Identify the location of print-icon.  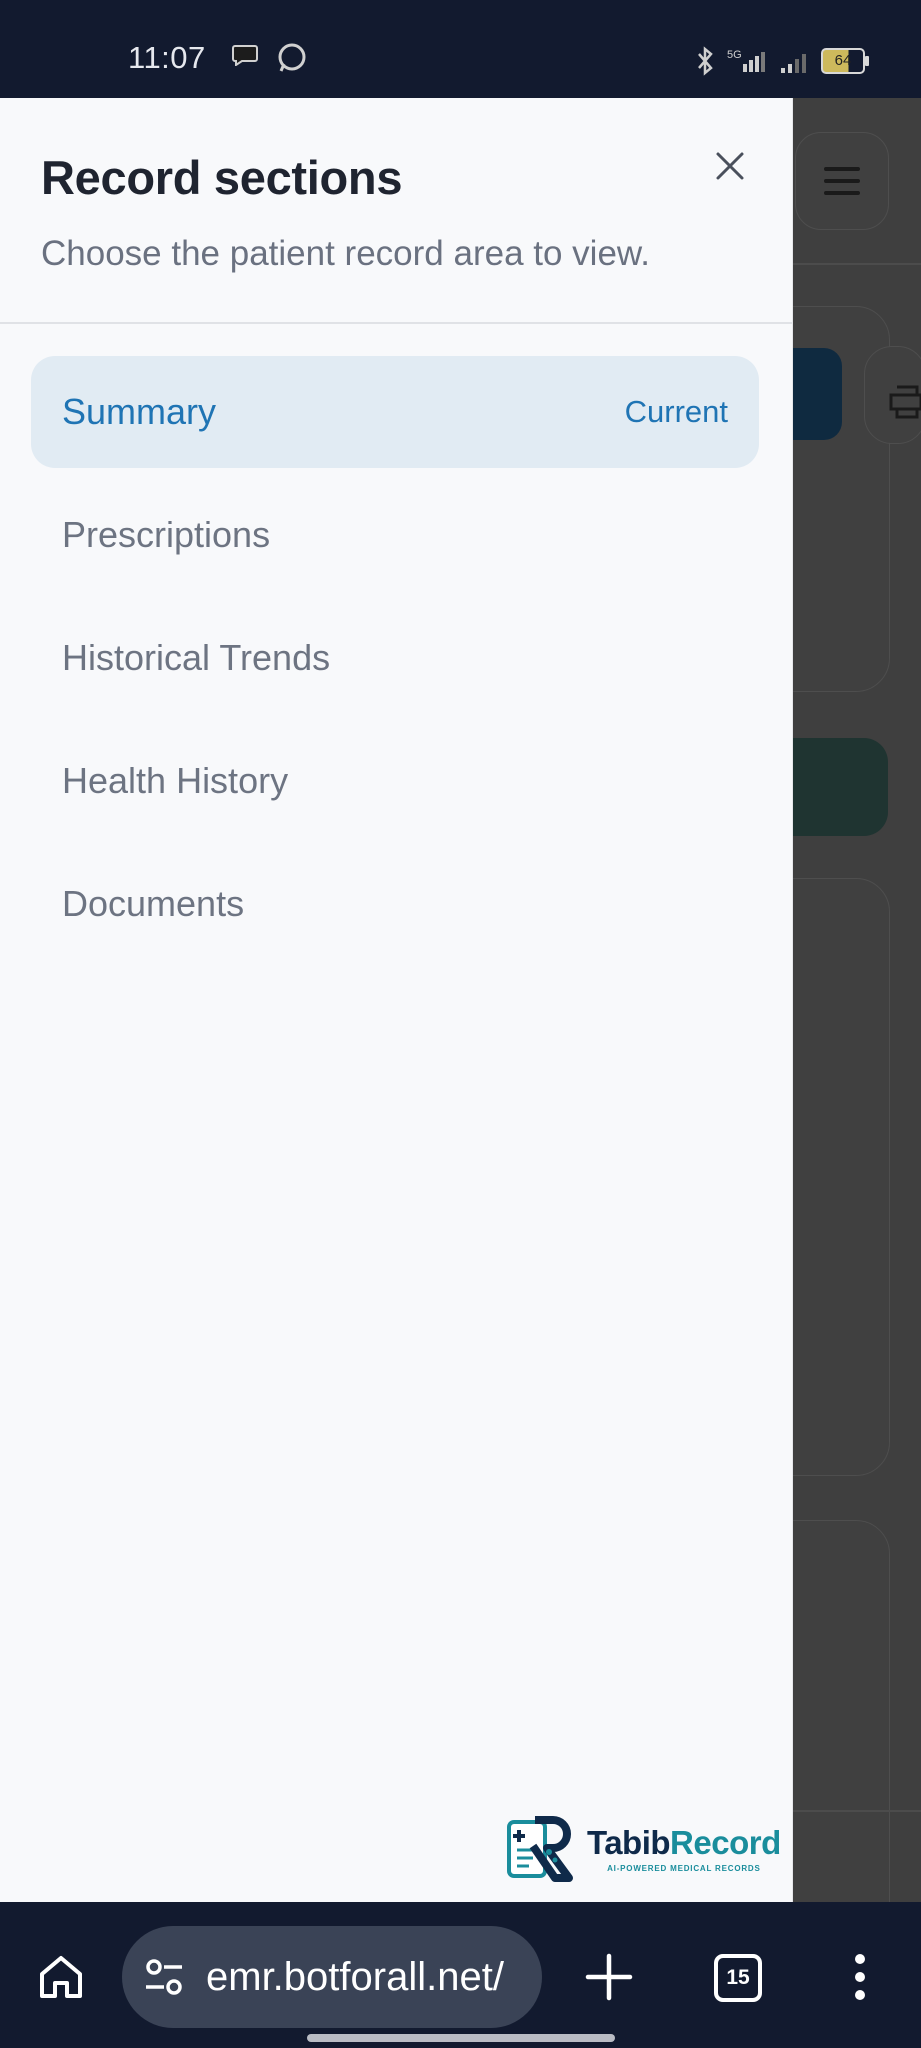
(905, 402).